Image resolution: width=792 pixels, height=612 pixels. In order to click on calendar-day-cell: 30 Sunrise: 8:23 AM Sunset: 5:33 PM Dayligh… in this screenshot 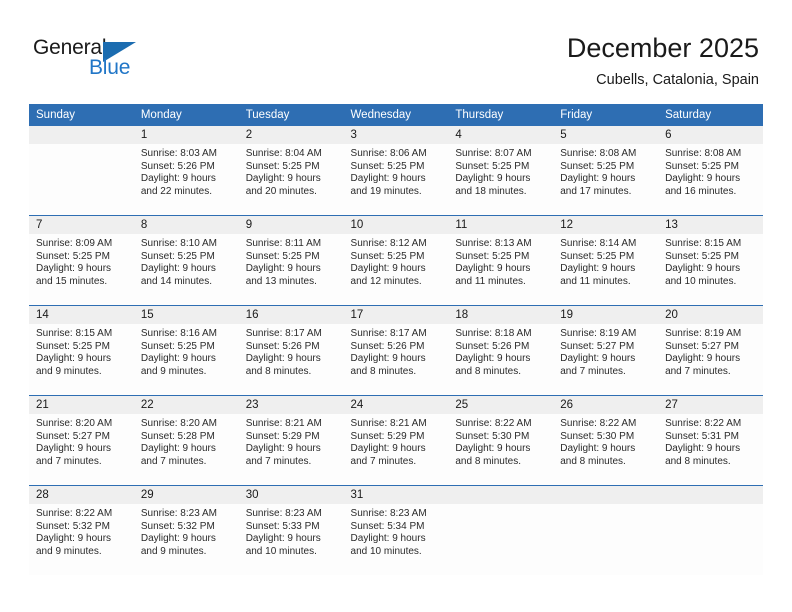, I will do `click(291, 530)`.